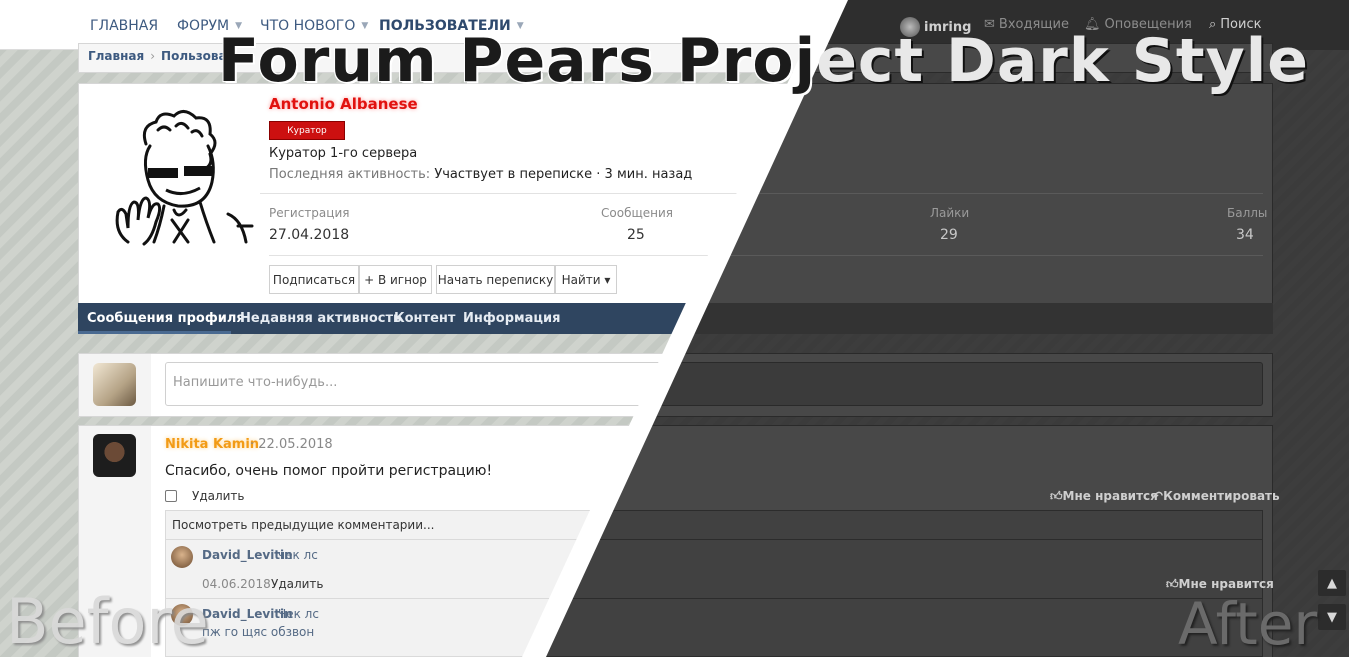 Image resolution: width=1349 pixels, height=657 pixels. Describe the element at coordinates (1104, 496) in the screenshot. I see `like-button: 👍︎Мне нравится` at that location.